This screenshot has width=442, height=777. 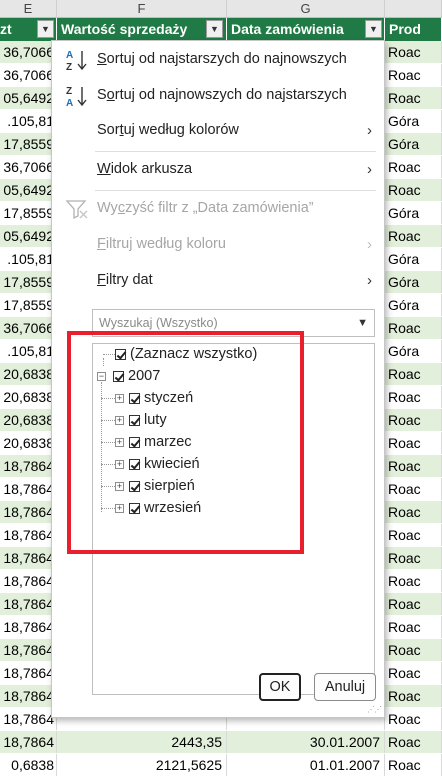 I want to click on column-header-h, so click(x=413, y=9).